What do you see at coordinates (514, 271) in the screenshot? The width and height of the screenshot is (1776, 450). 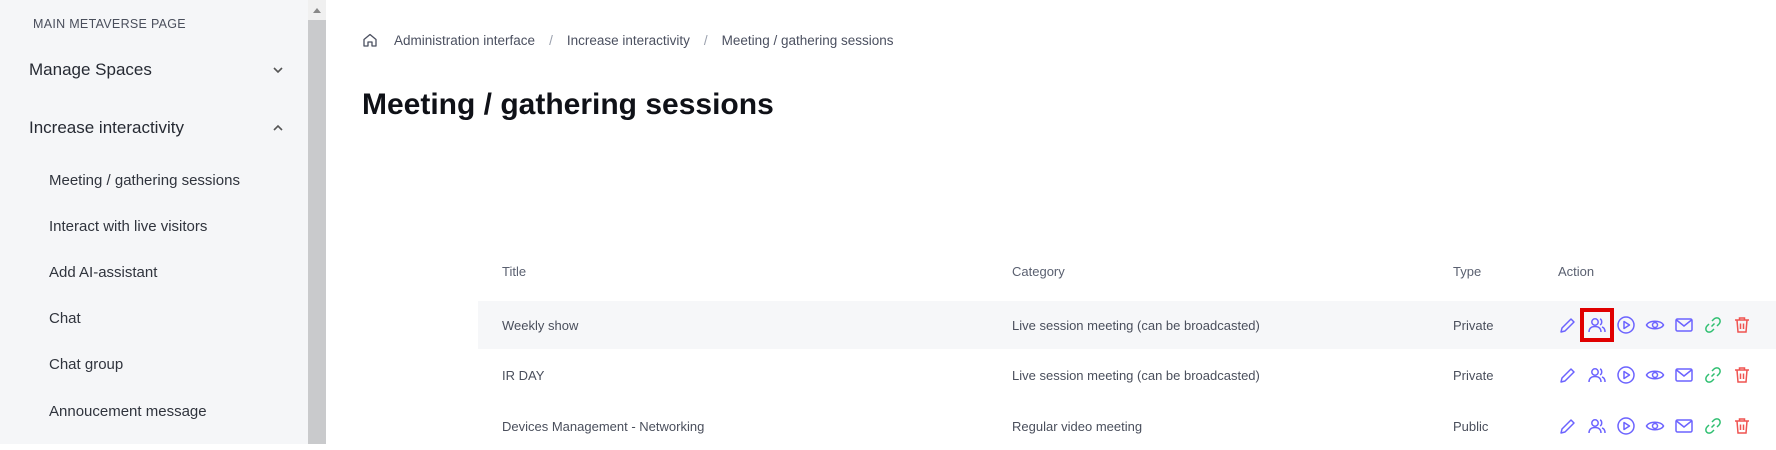 I see `column-header-title: Title` at bounding box center [514, 271].